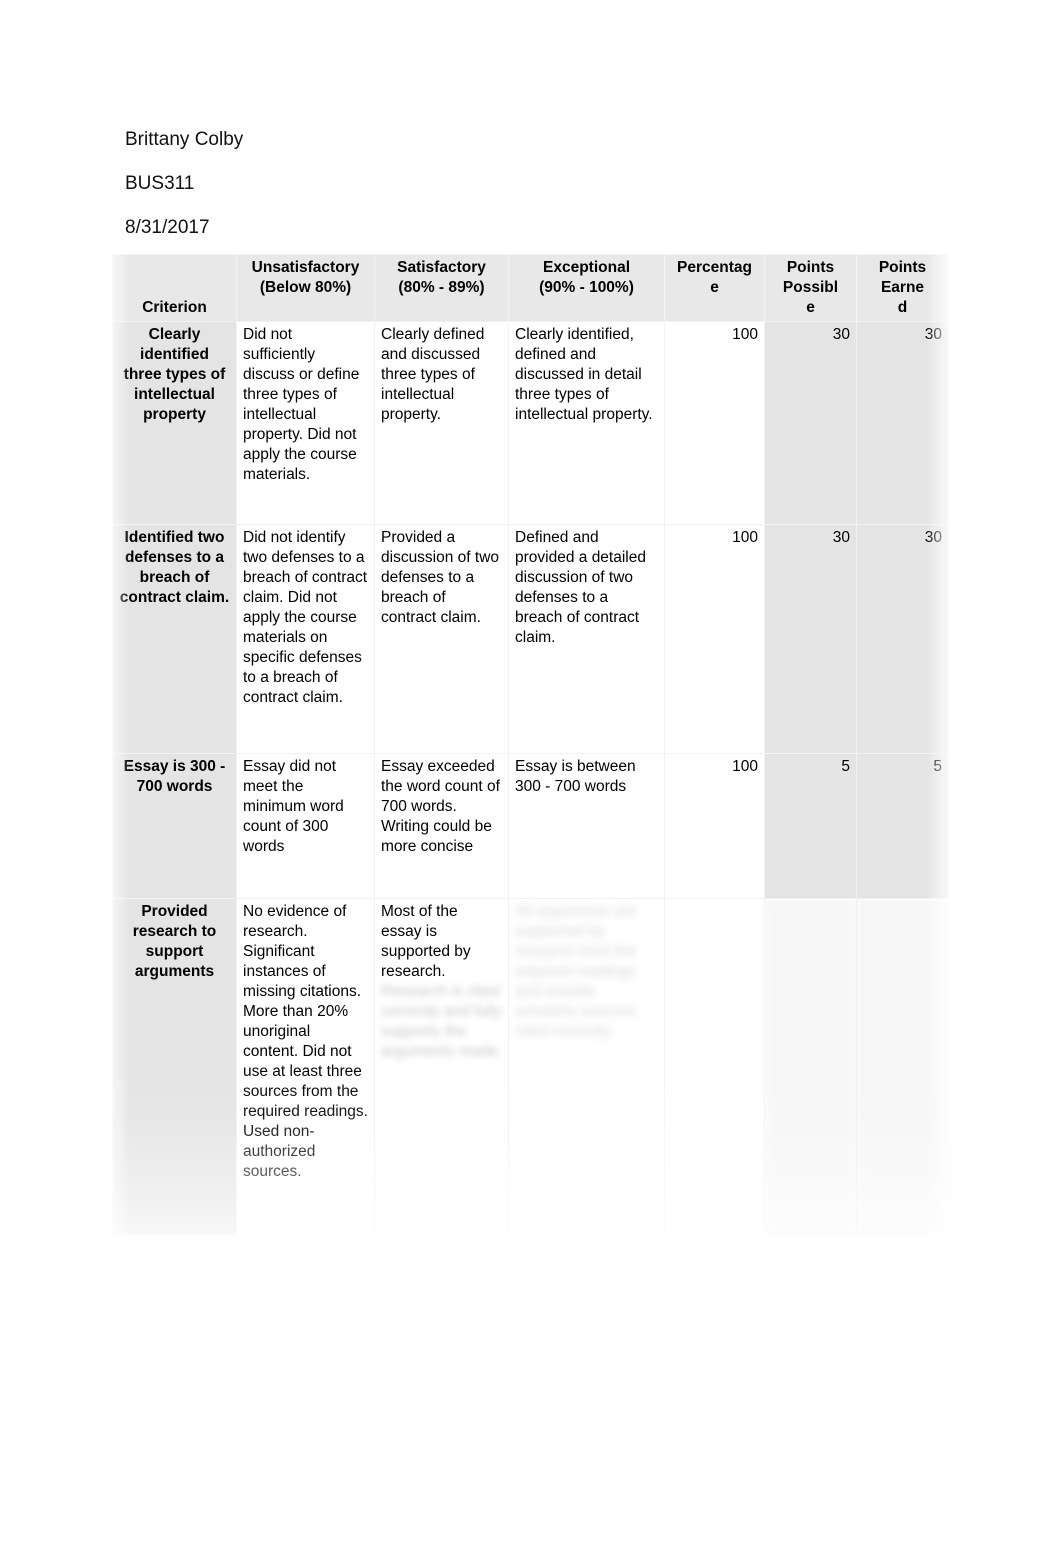  I want to click on column-header-unsatisfactory: Unsatisfactory (Below 80%), so click(305, 288).